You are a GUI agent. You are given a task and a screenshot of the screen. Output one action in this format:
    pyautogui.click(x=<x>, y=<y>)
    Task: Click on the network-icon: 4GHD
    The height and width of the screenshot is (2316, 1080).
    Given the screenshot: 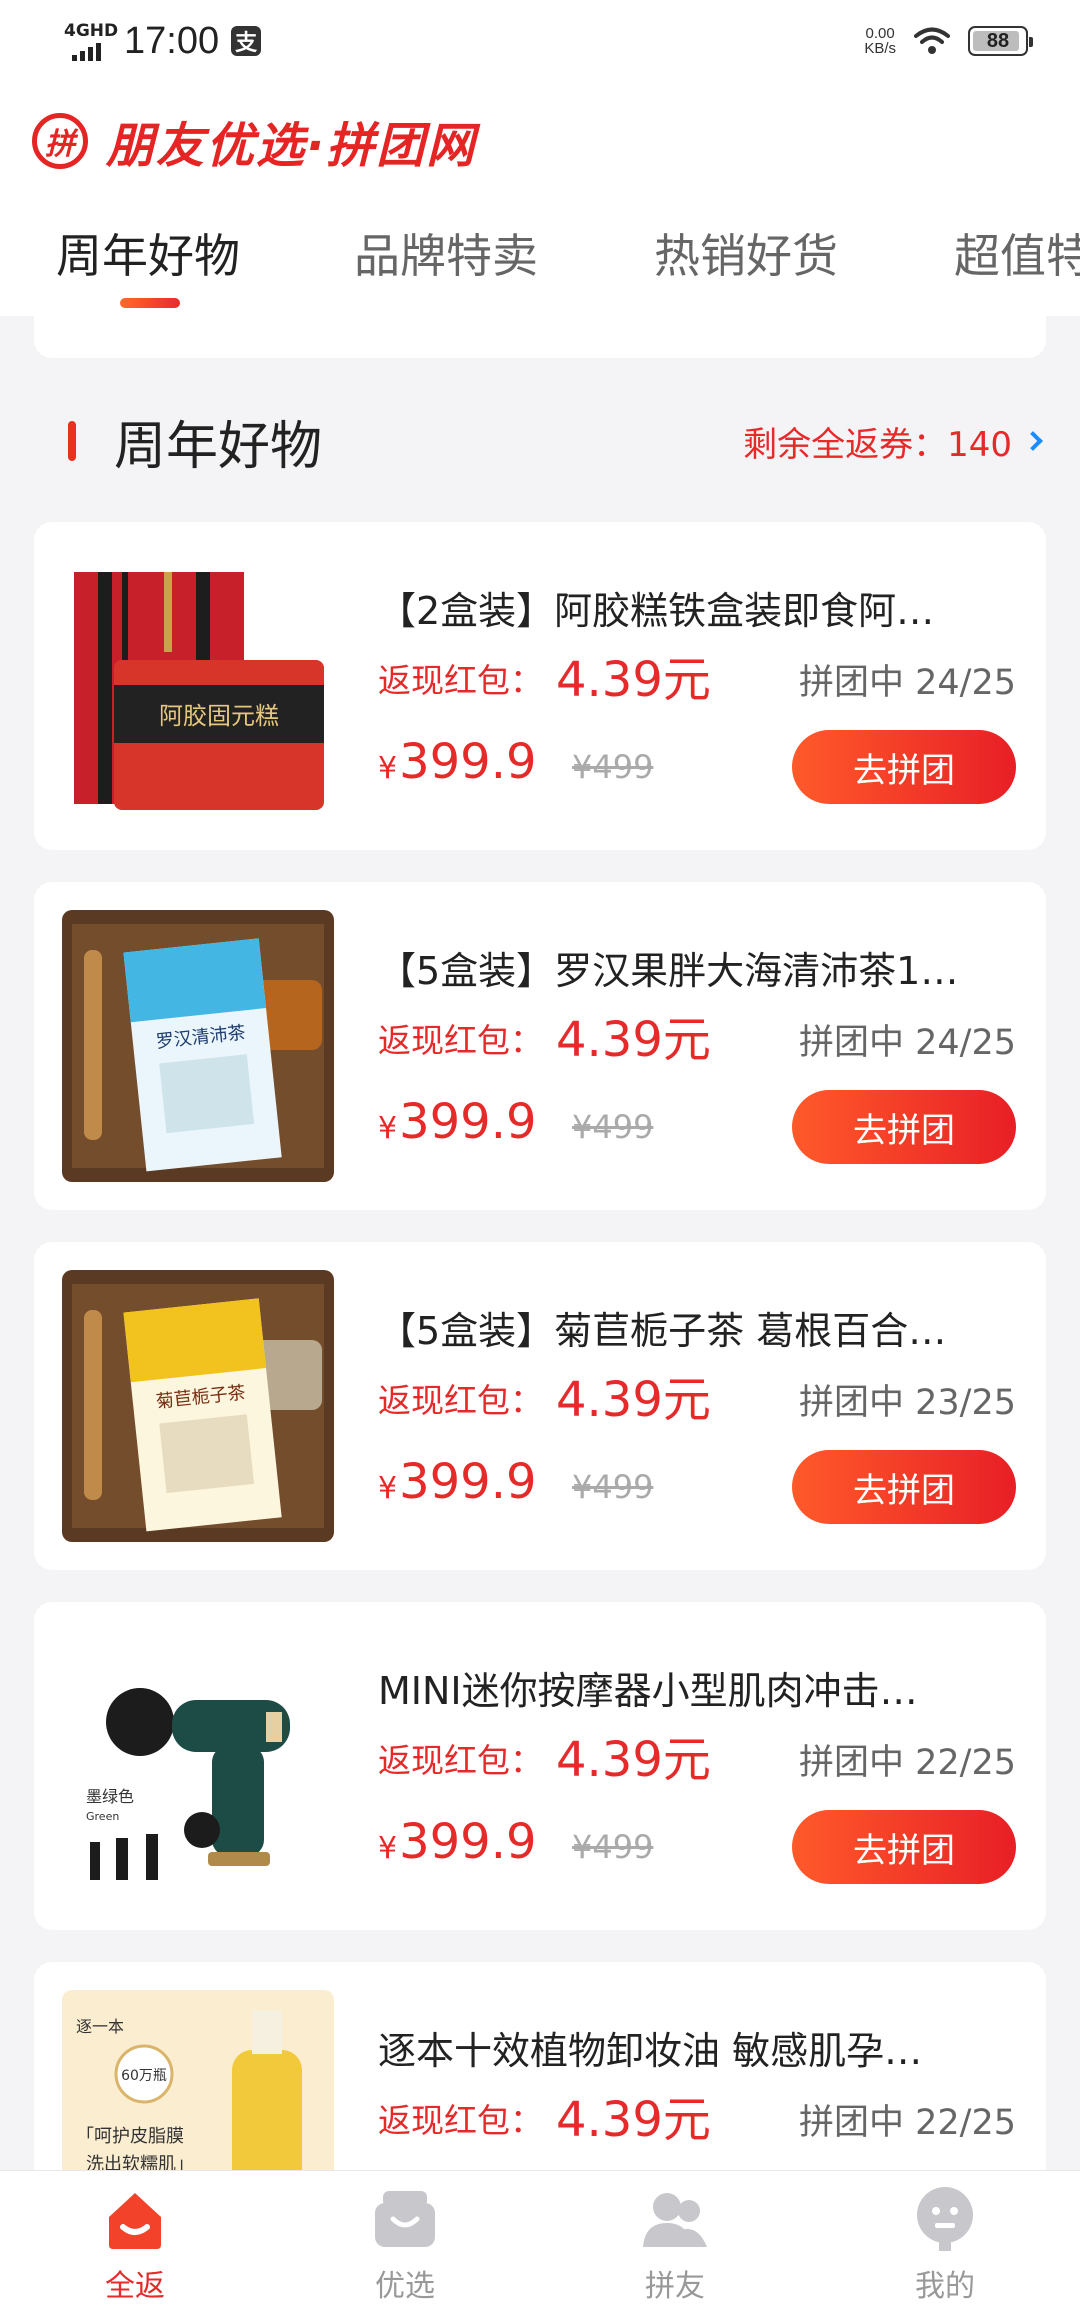 What is the action you would take?
    pyautogui.click(x=90, y=41)
    